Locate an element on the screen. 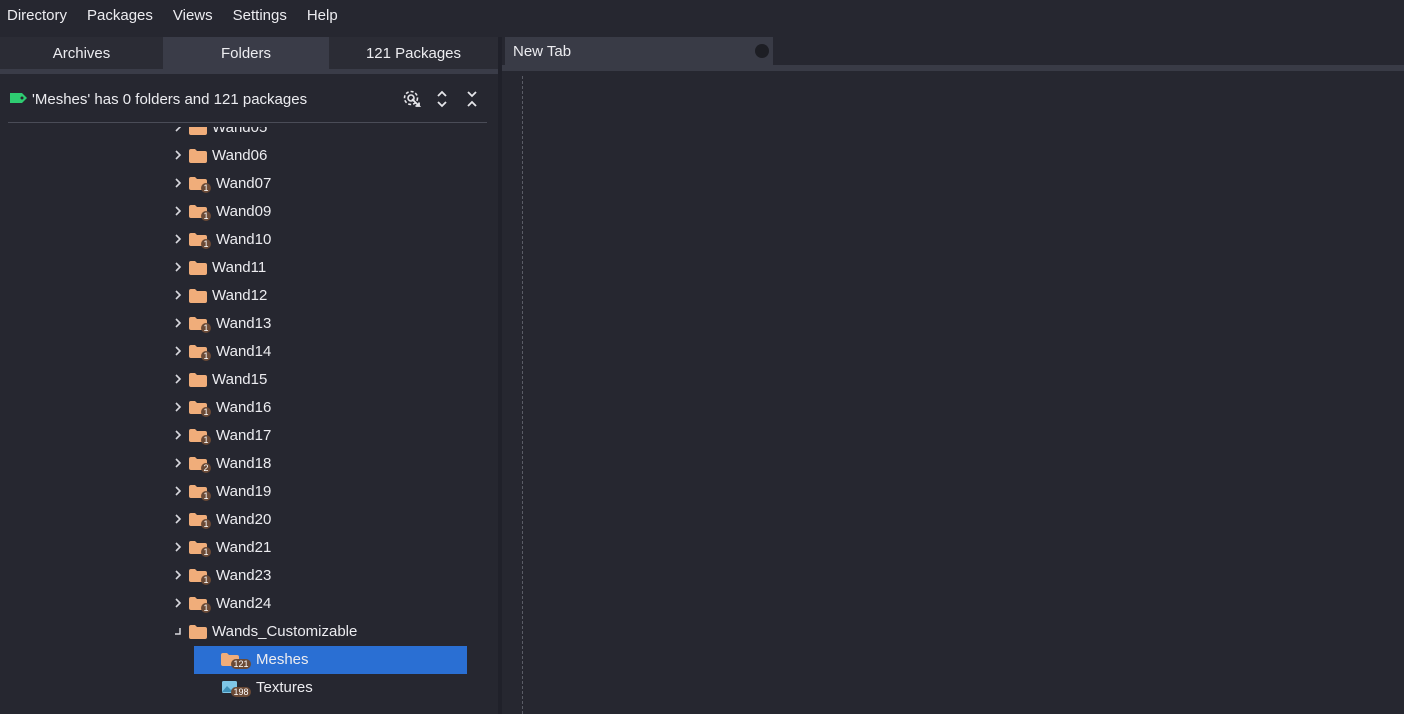 The image size is (1404, 714). tree-row: 198 Textures is located at coordinates (249, 688).